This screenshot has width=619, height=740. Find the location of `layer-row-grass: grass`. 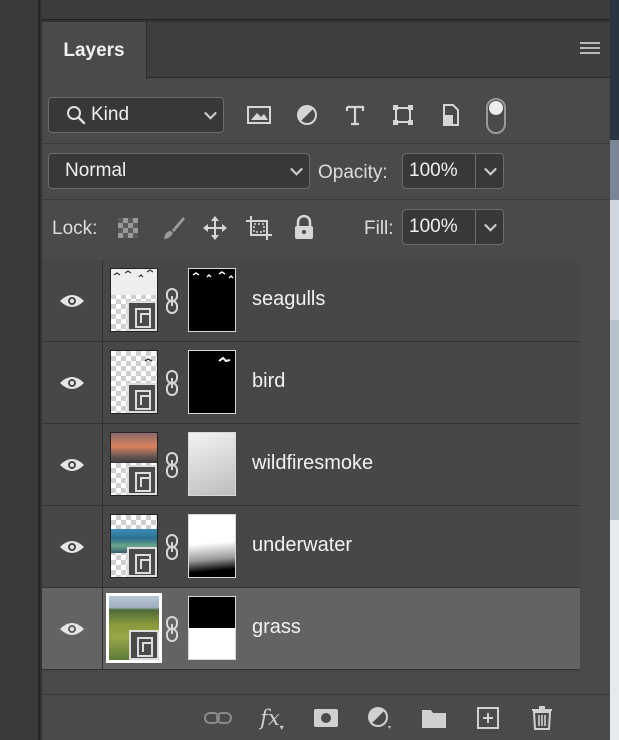

layer-row-grass: grass is located at coordinates (311, 629).